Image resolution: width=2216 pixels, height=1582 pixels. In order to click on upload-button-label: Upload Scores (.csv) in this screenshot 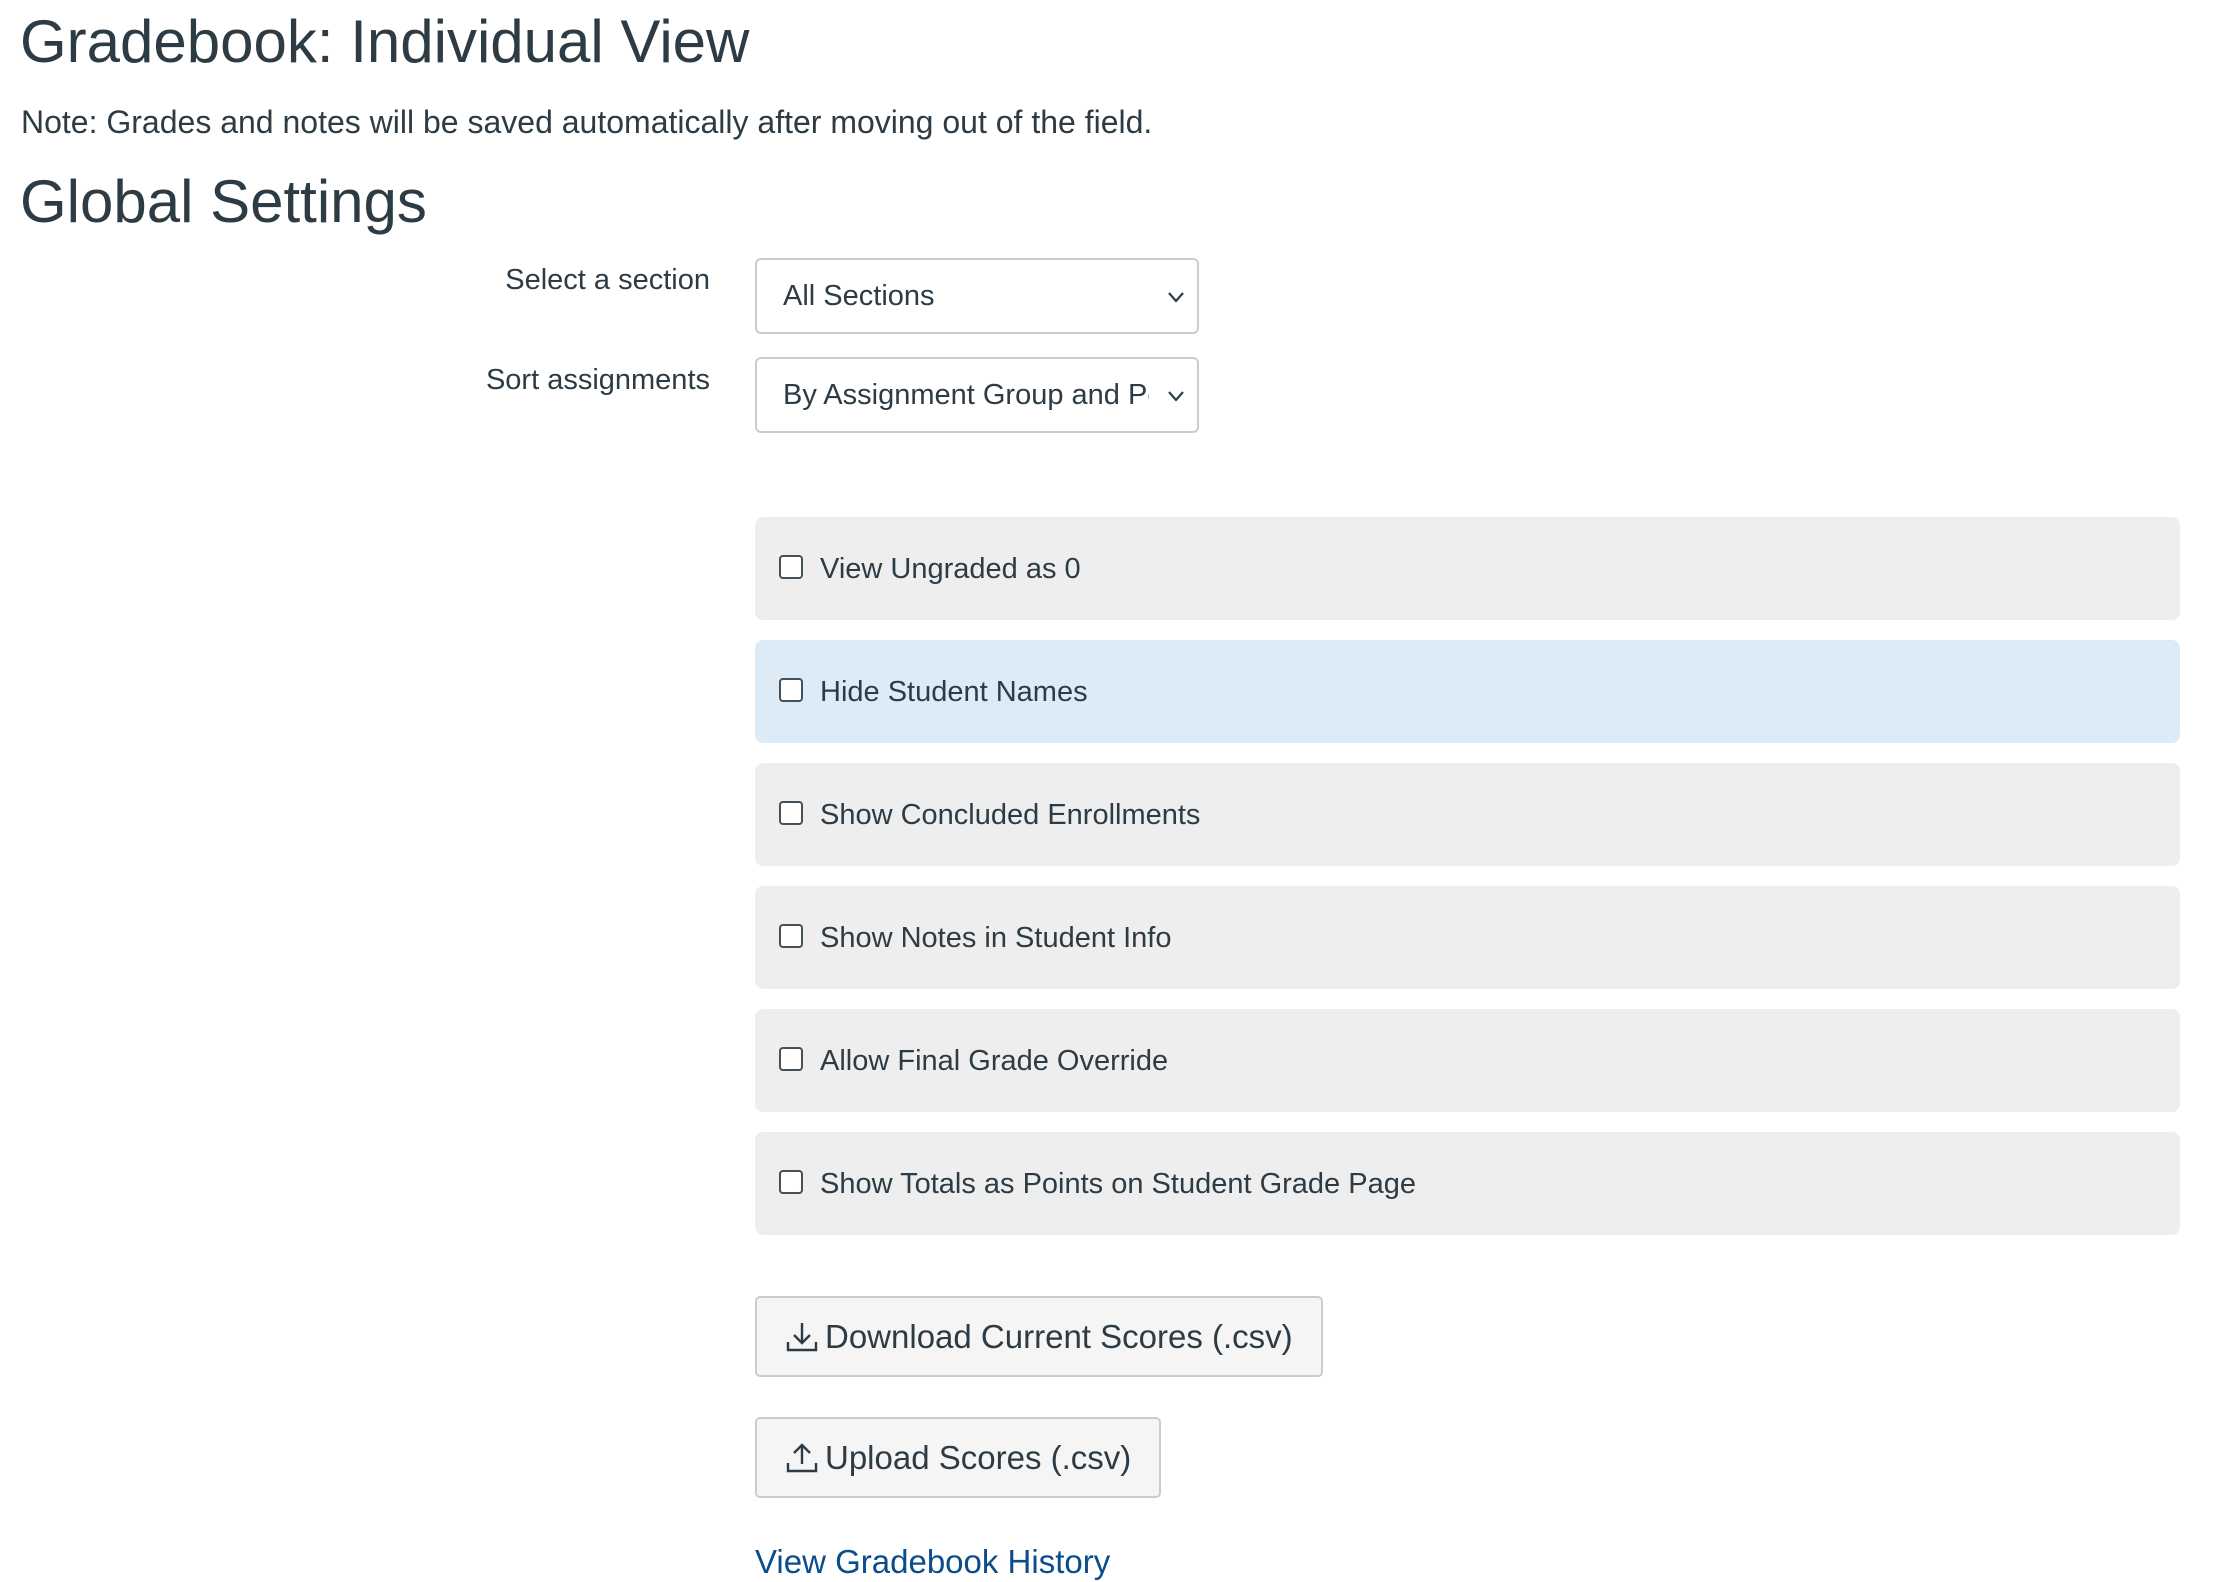, I will do `click(978, 1457)`.